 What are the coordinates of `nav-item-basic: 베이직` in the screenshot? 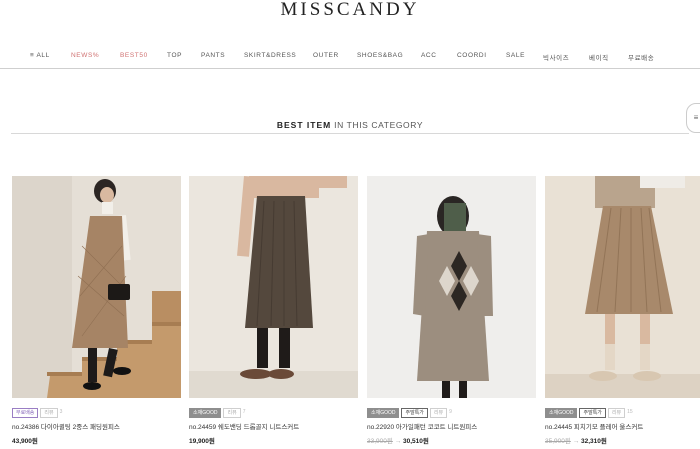 It's located at (599, 57).